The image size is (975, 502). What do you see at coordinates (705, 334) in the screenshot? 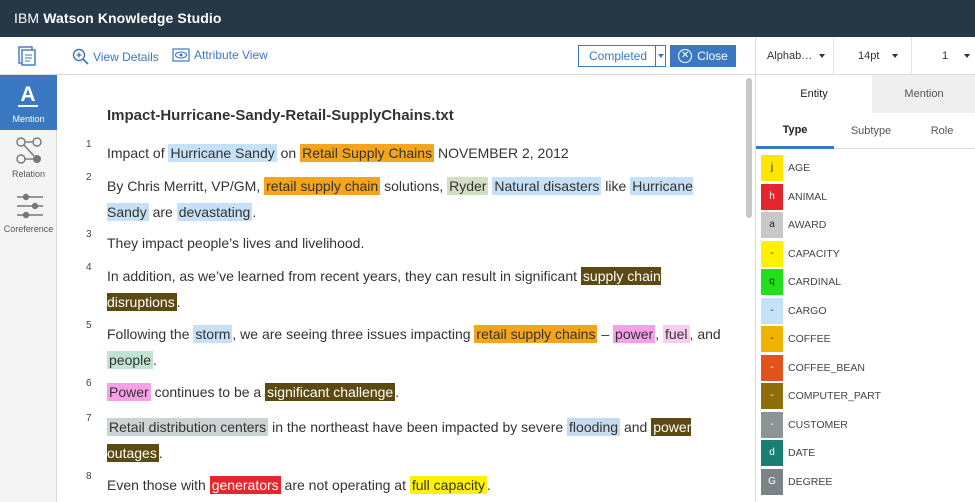
I see `text-span: , and` at bounding box center [705, 334].